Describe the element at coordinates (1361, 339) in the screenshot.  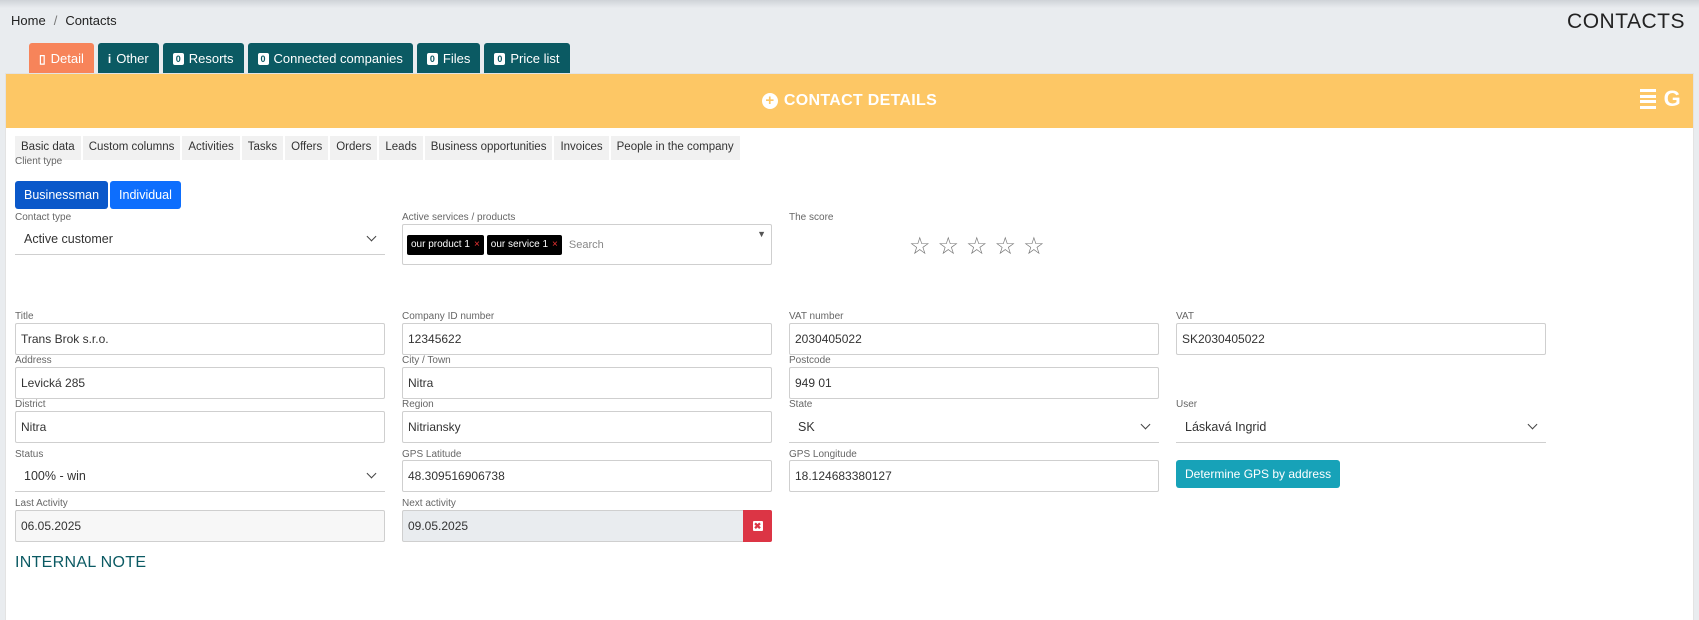
I see `vat-field: SK2030405022` at that location.